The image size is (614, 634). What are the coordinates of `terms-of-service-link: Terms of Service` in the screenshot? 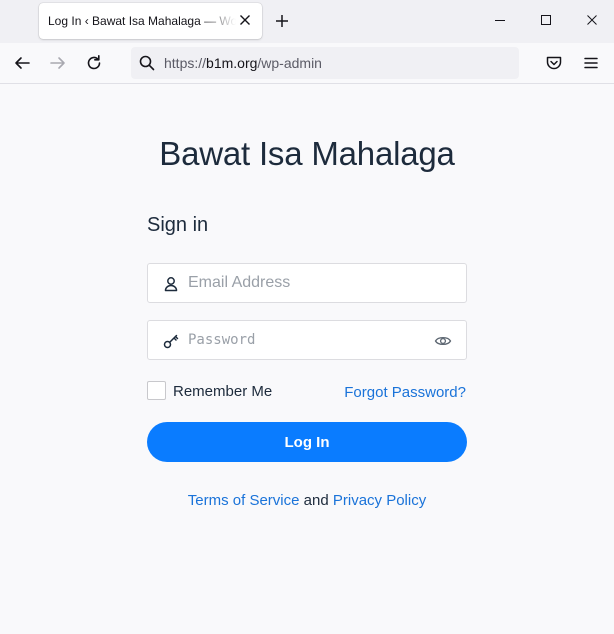 It's located at (244, 500).